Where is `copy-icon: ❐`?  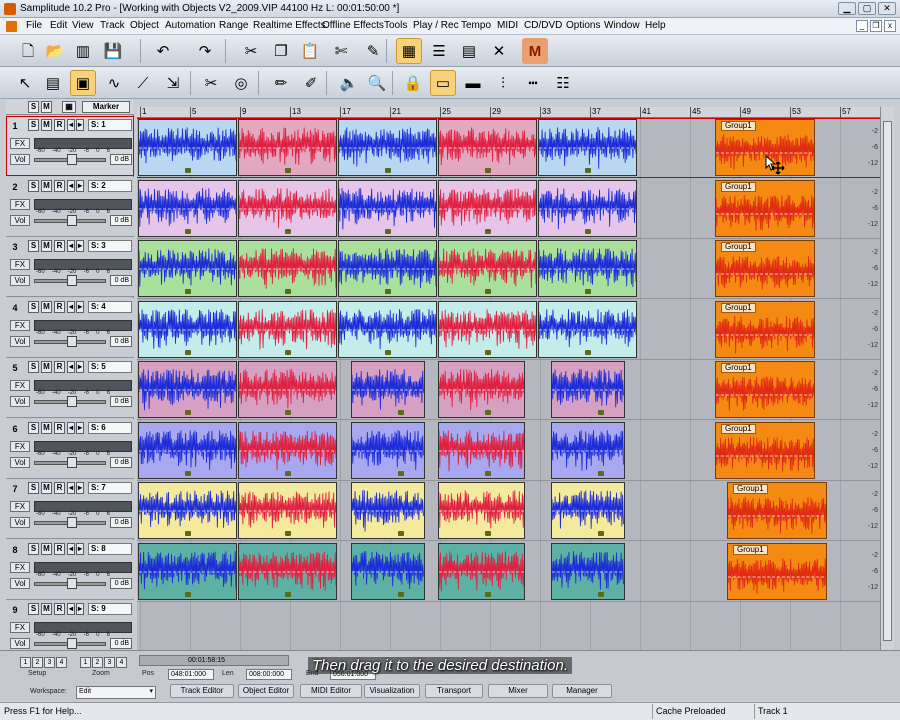 copy-icon: ❐ is located at coordinates (281, 51).